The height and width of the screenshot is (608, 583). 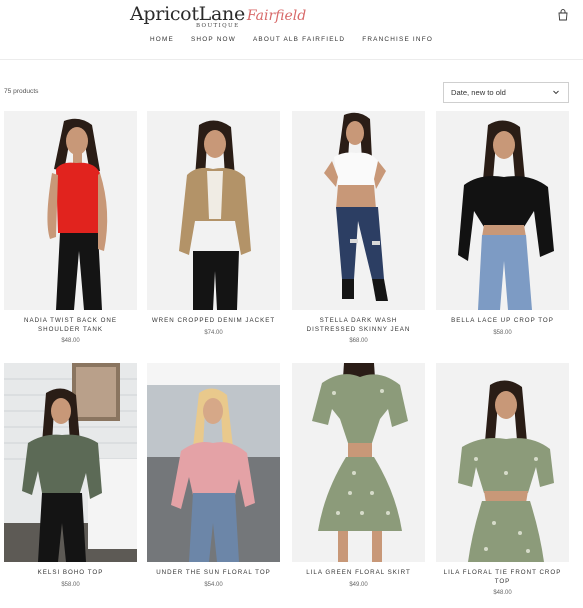 I want to click on nav-franchise-info: FRANCHISE INFO, so click(x=397, y=39).